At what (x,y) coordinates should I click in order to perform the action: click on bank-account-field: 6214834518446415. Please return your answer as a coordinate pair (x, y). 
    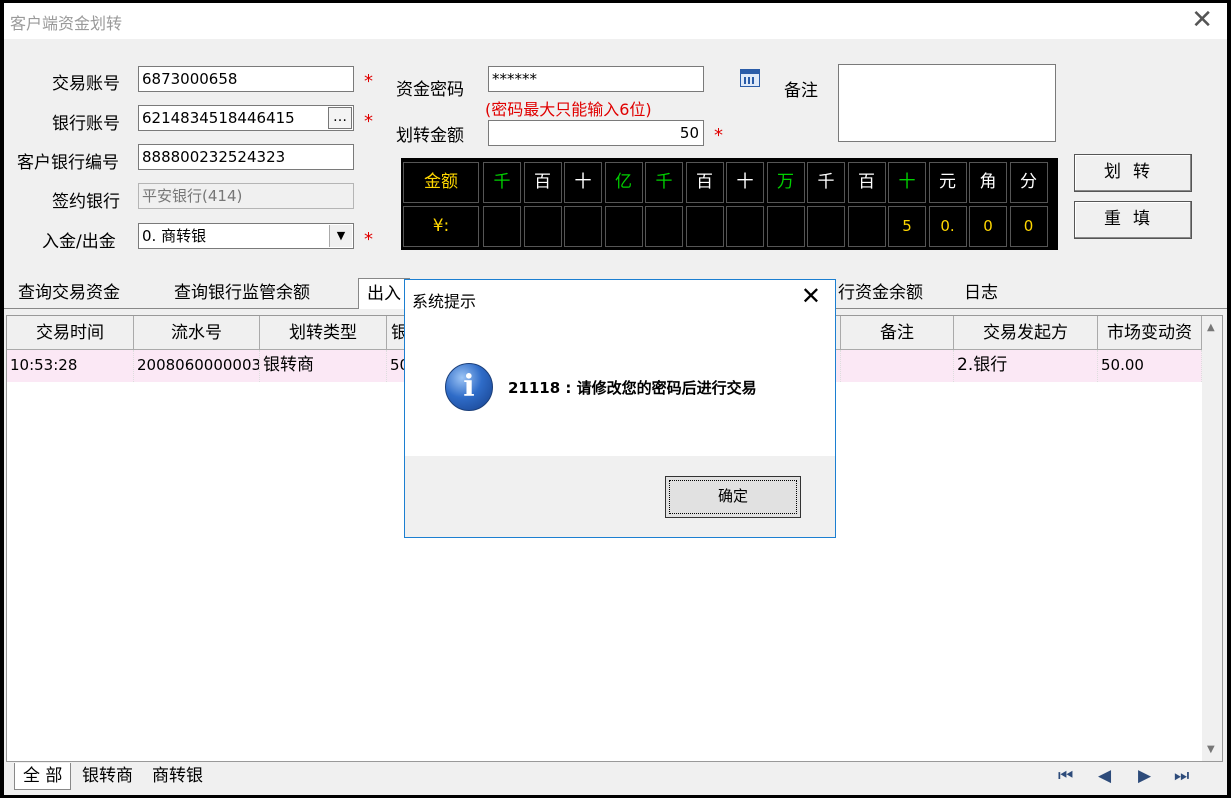
    Looking at the image, I should click on (246, 118).